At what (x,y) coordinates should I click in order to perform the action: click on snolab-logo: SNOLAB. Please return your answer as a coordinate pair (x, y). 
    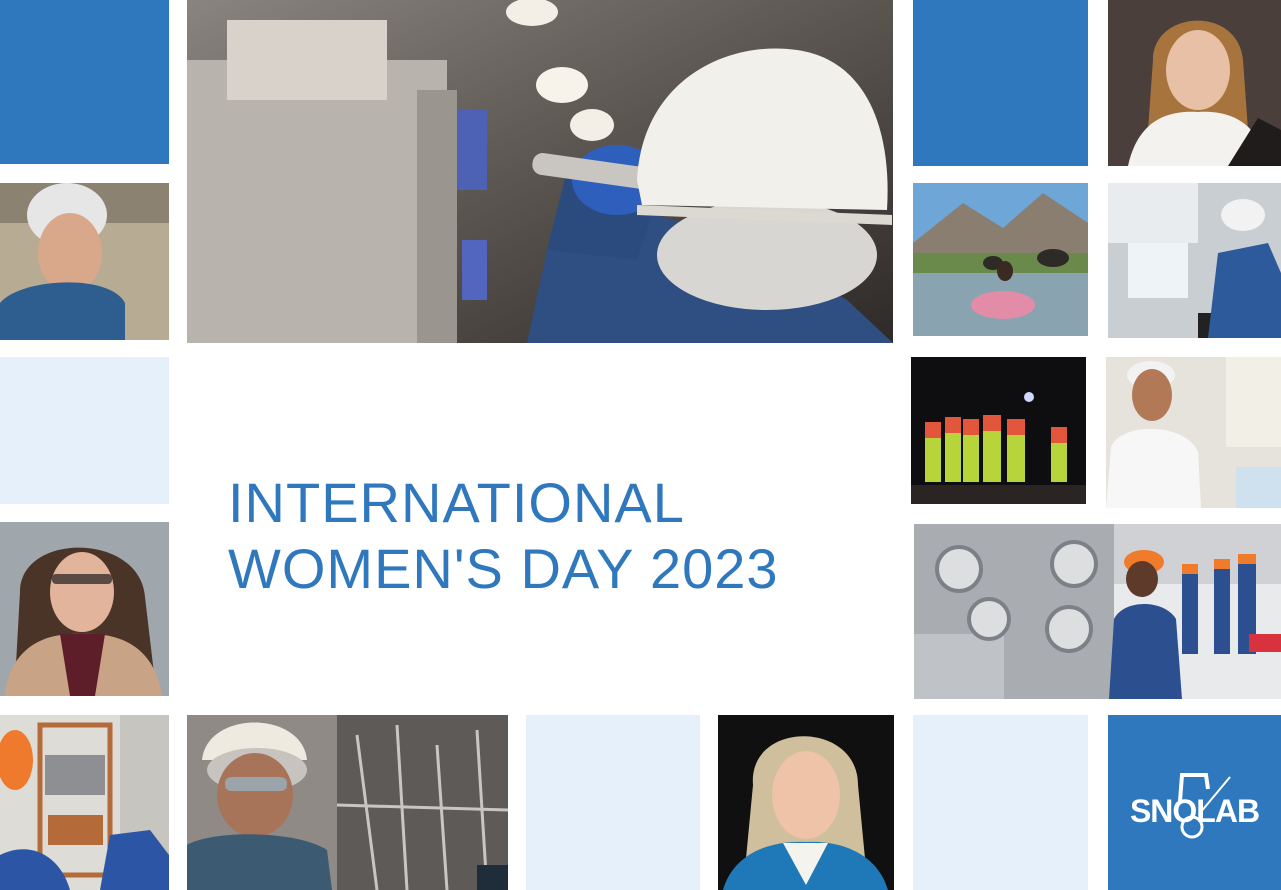
    Looking at the image, I should click on (1194, 802).